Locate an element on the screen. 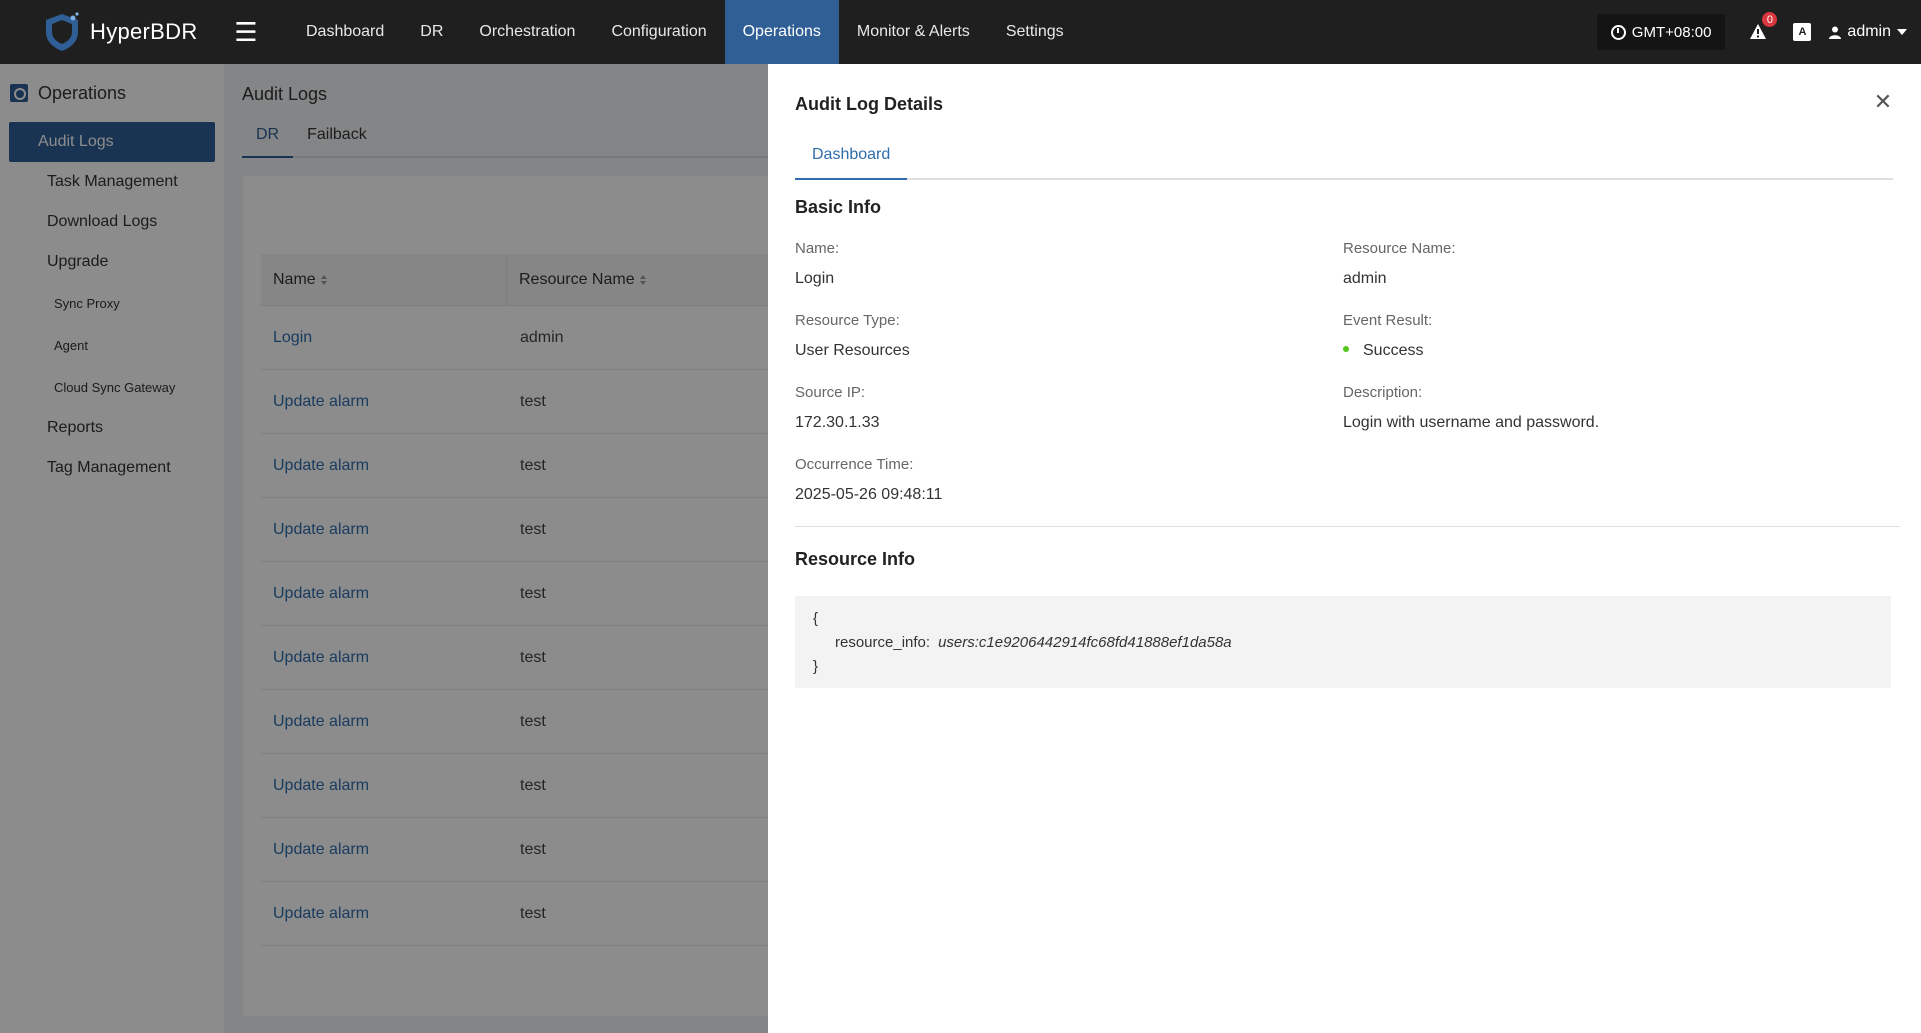  app-logo: HyperBDR is located at coordinates (100, 32).